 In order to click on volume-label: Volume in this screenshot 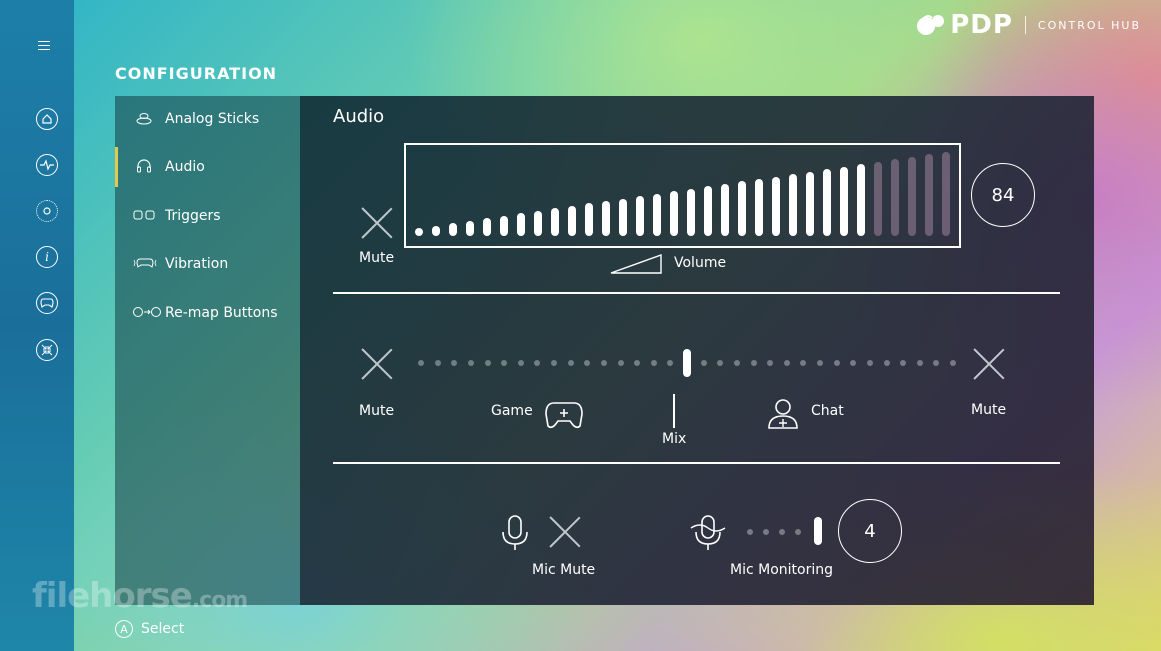, I will do `click(700, 263)`.